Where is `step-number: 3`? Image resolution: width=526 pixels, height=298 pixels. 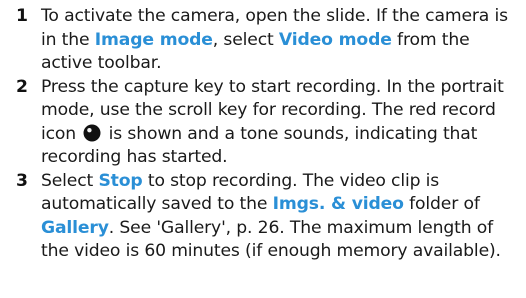 step-number: 3 is located at coordinates (22, 180).